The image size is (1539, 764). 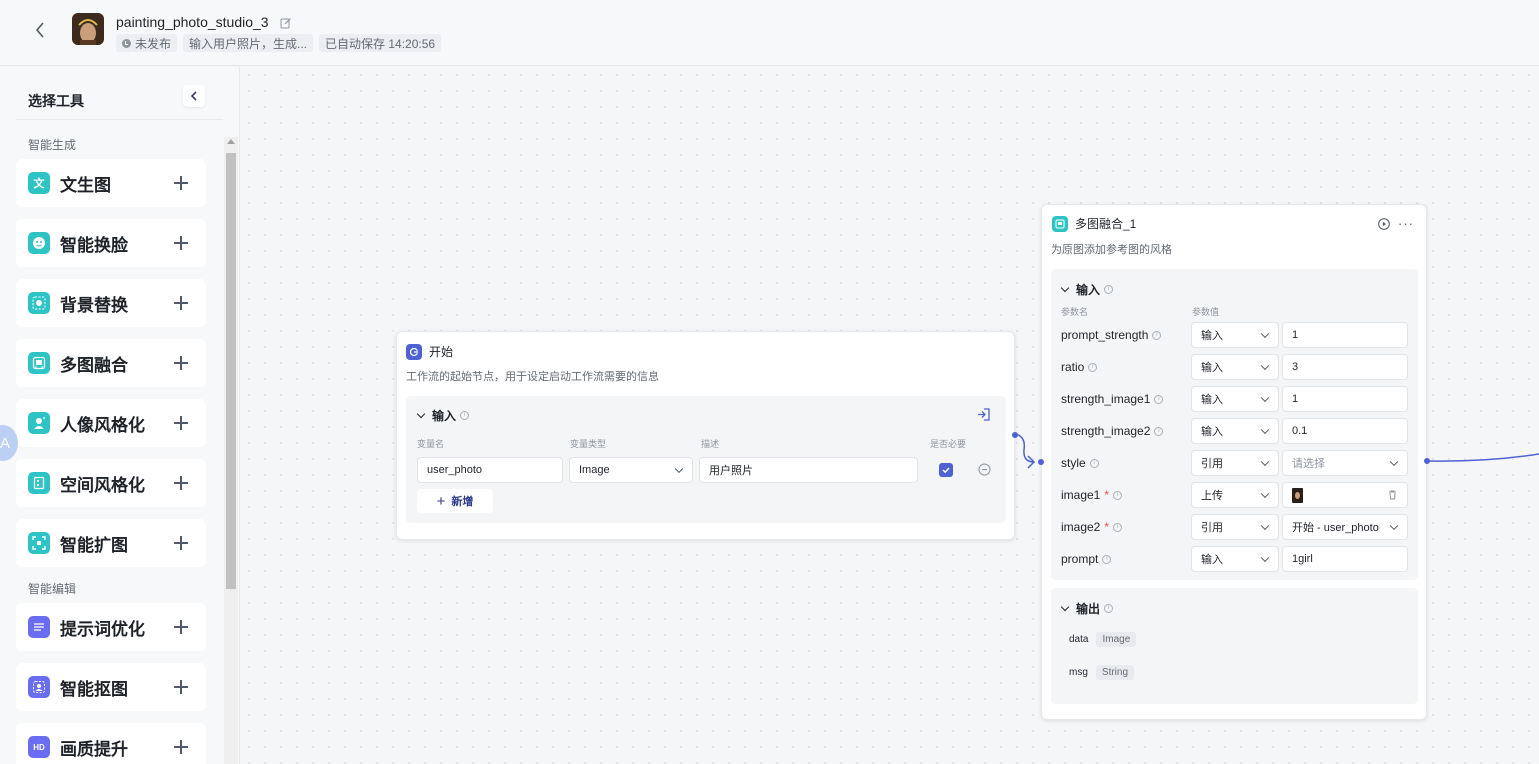 I want to click on param-mode-select: 上传, so click(x=1235, y=495).